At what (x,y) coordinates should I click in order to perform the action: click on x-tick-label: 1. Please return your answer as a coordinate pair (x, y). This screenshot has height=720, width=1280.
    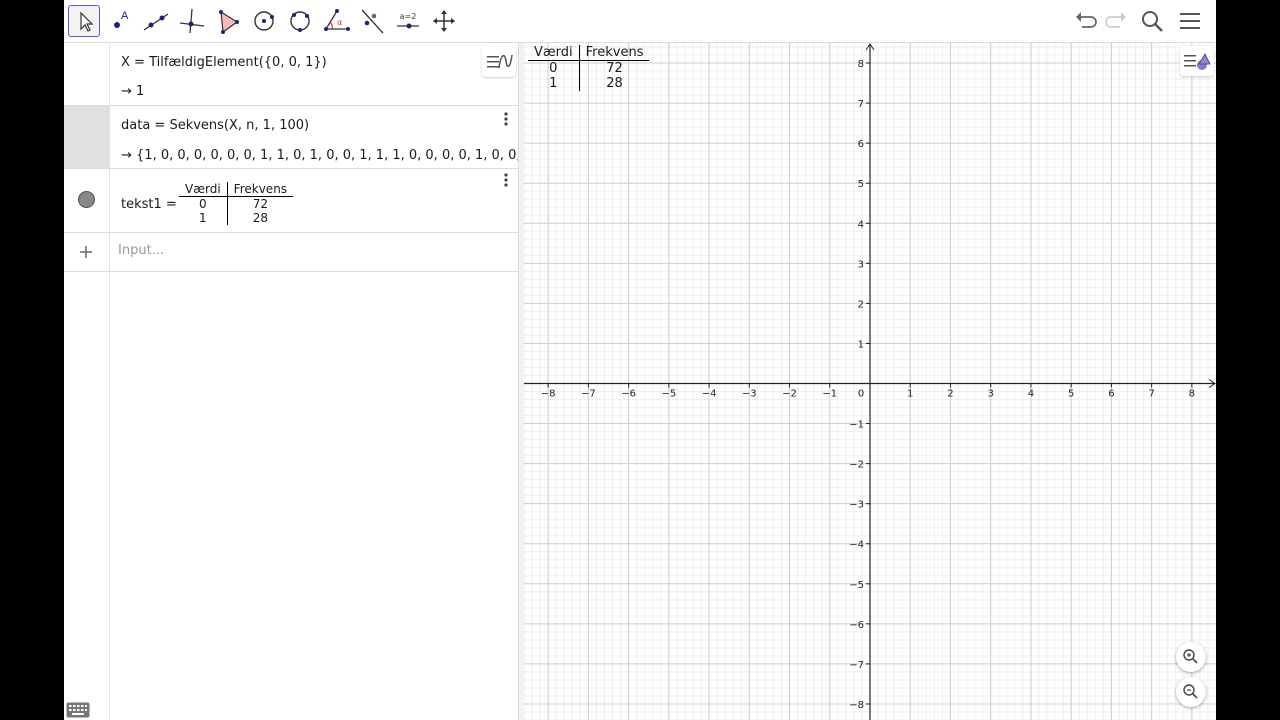
    Looking at the image, I should click on (910, 394).